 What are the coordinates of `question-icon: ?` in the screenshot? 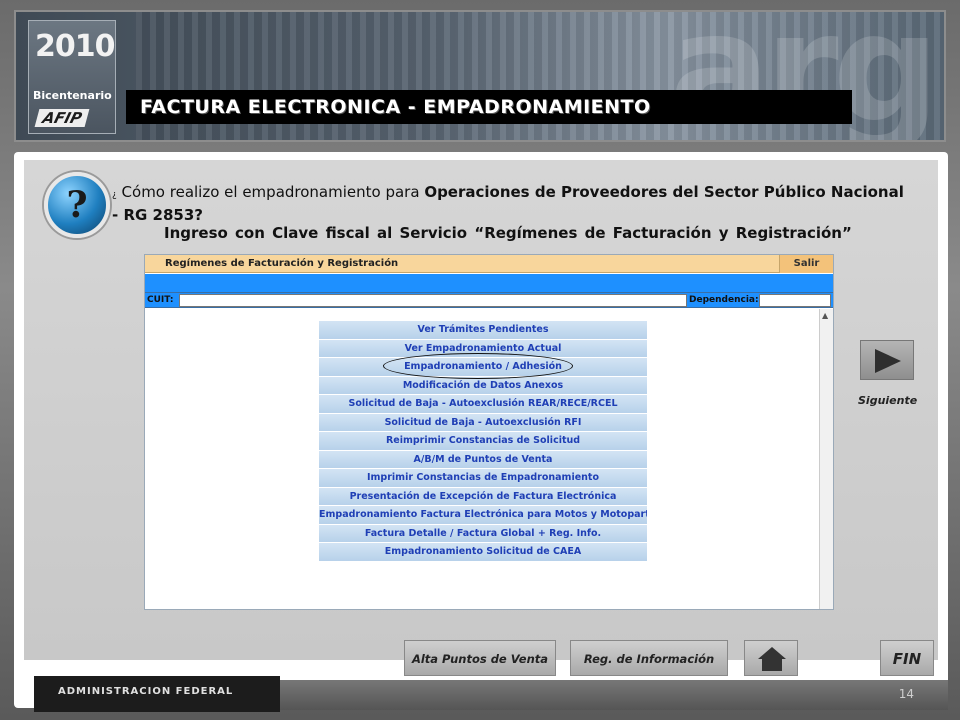 It's located at (77, 205).